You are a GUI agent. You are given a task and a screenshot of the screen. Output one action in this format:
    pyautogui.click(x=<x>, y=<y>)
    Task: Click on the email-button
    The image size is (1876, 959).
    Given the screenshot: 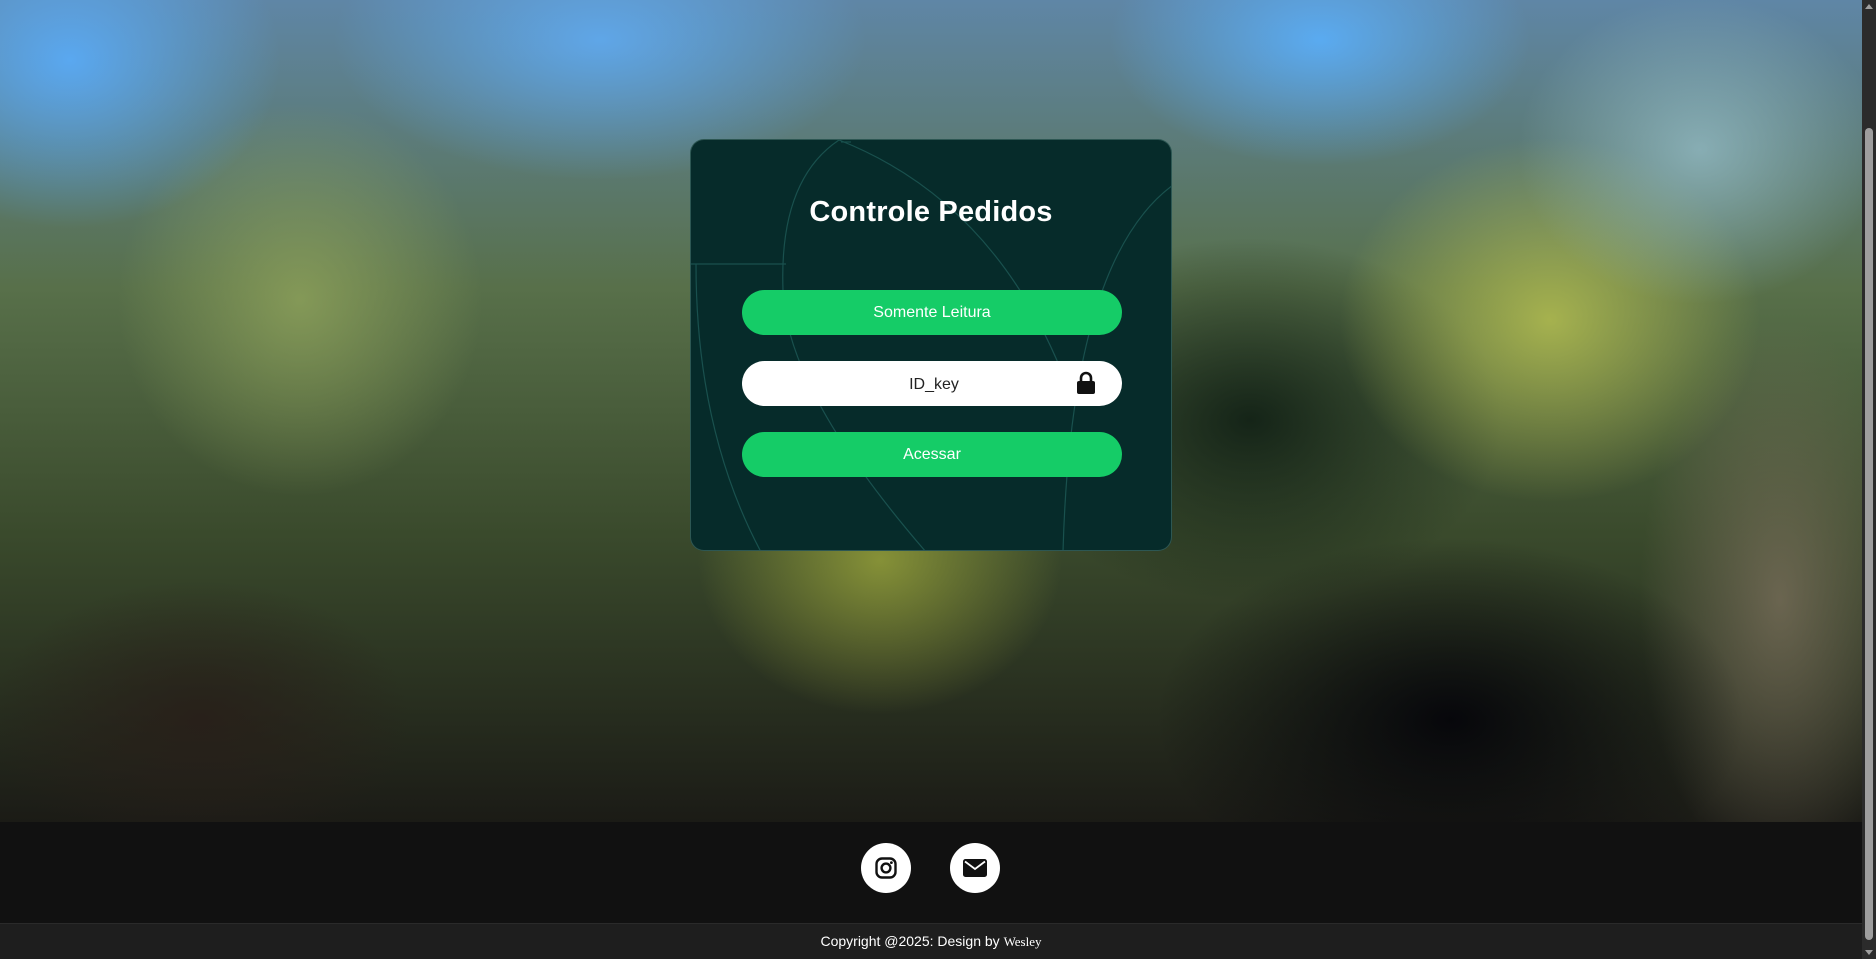 What is the action you would take?
    pyautogui.click(x=975, y=868)
    